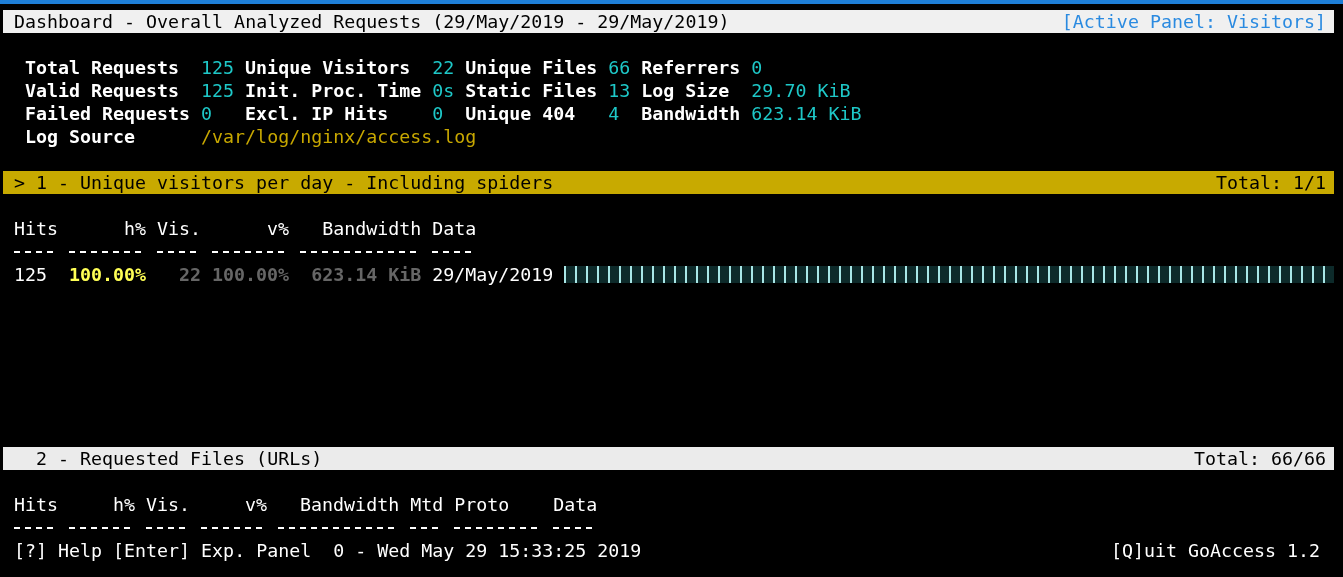 Image resolution: width=1343 pixels, height=577 pixels. I want to click on stat-label: Valid Requests, so click(102, 90).